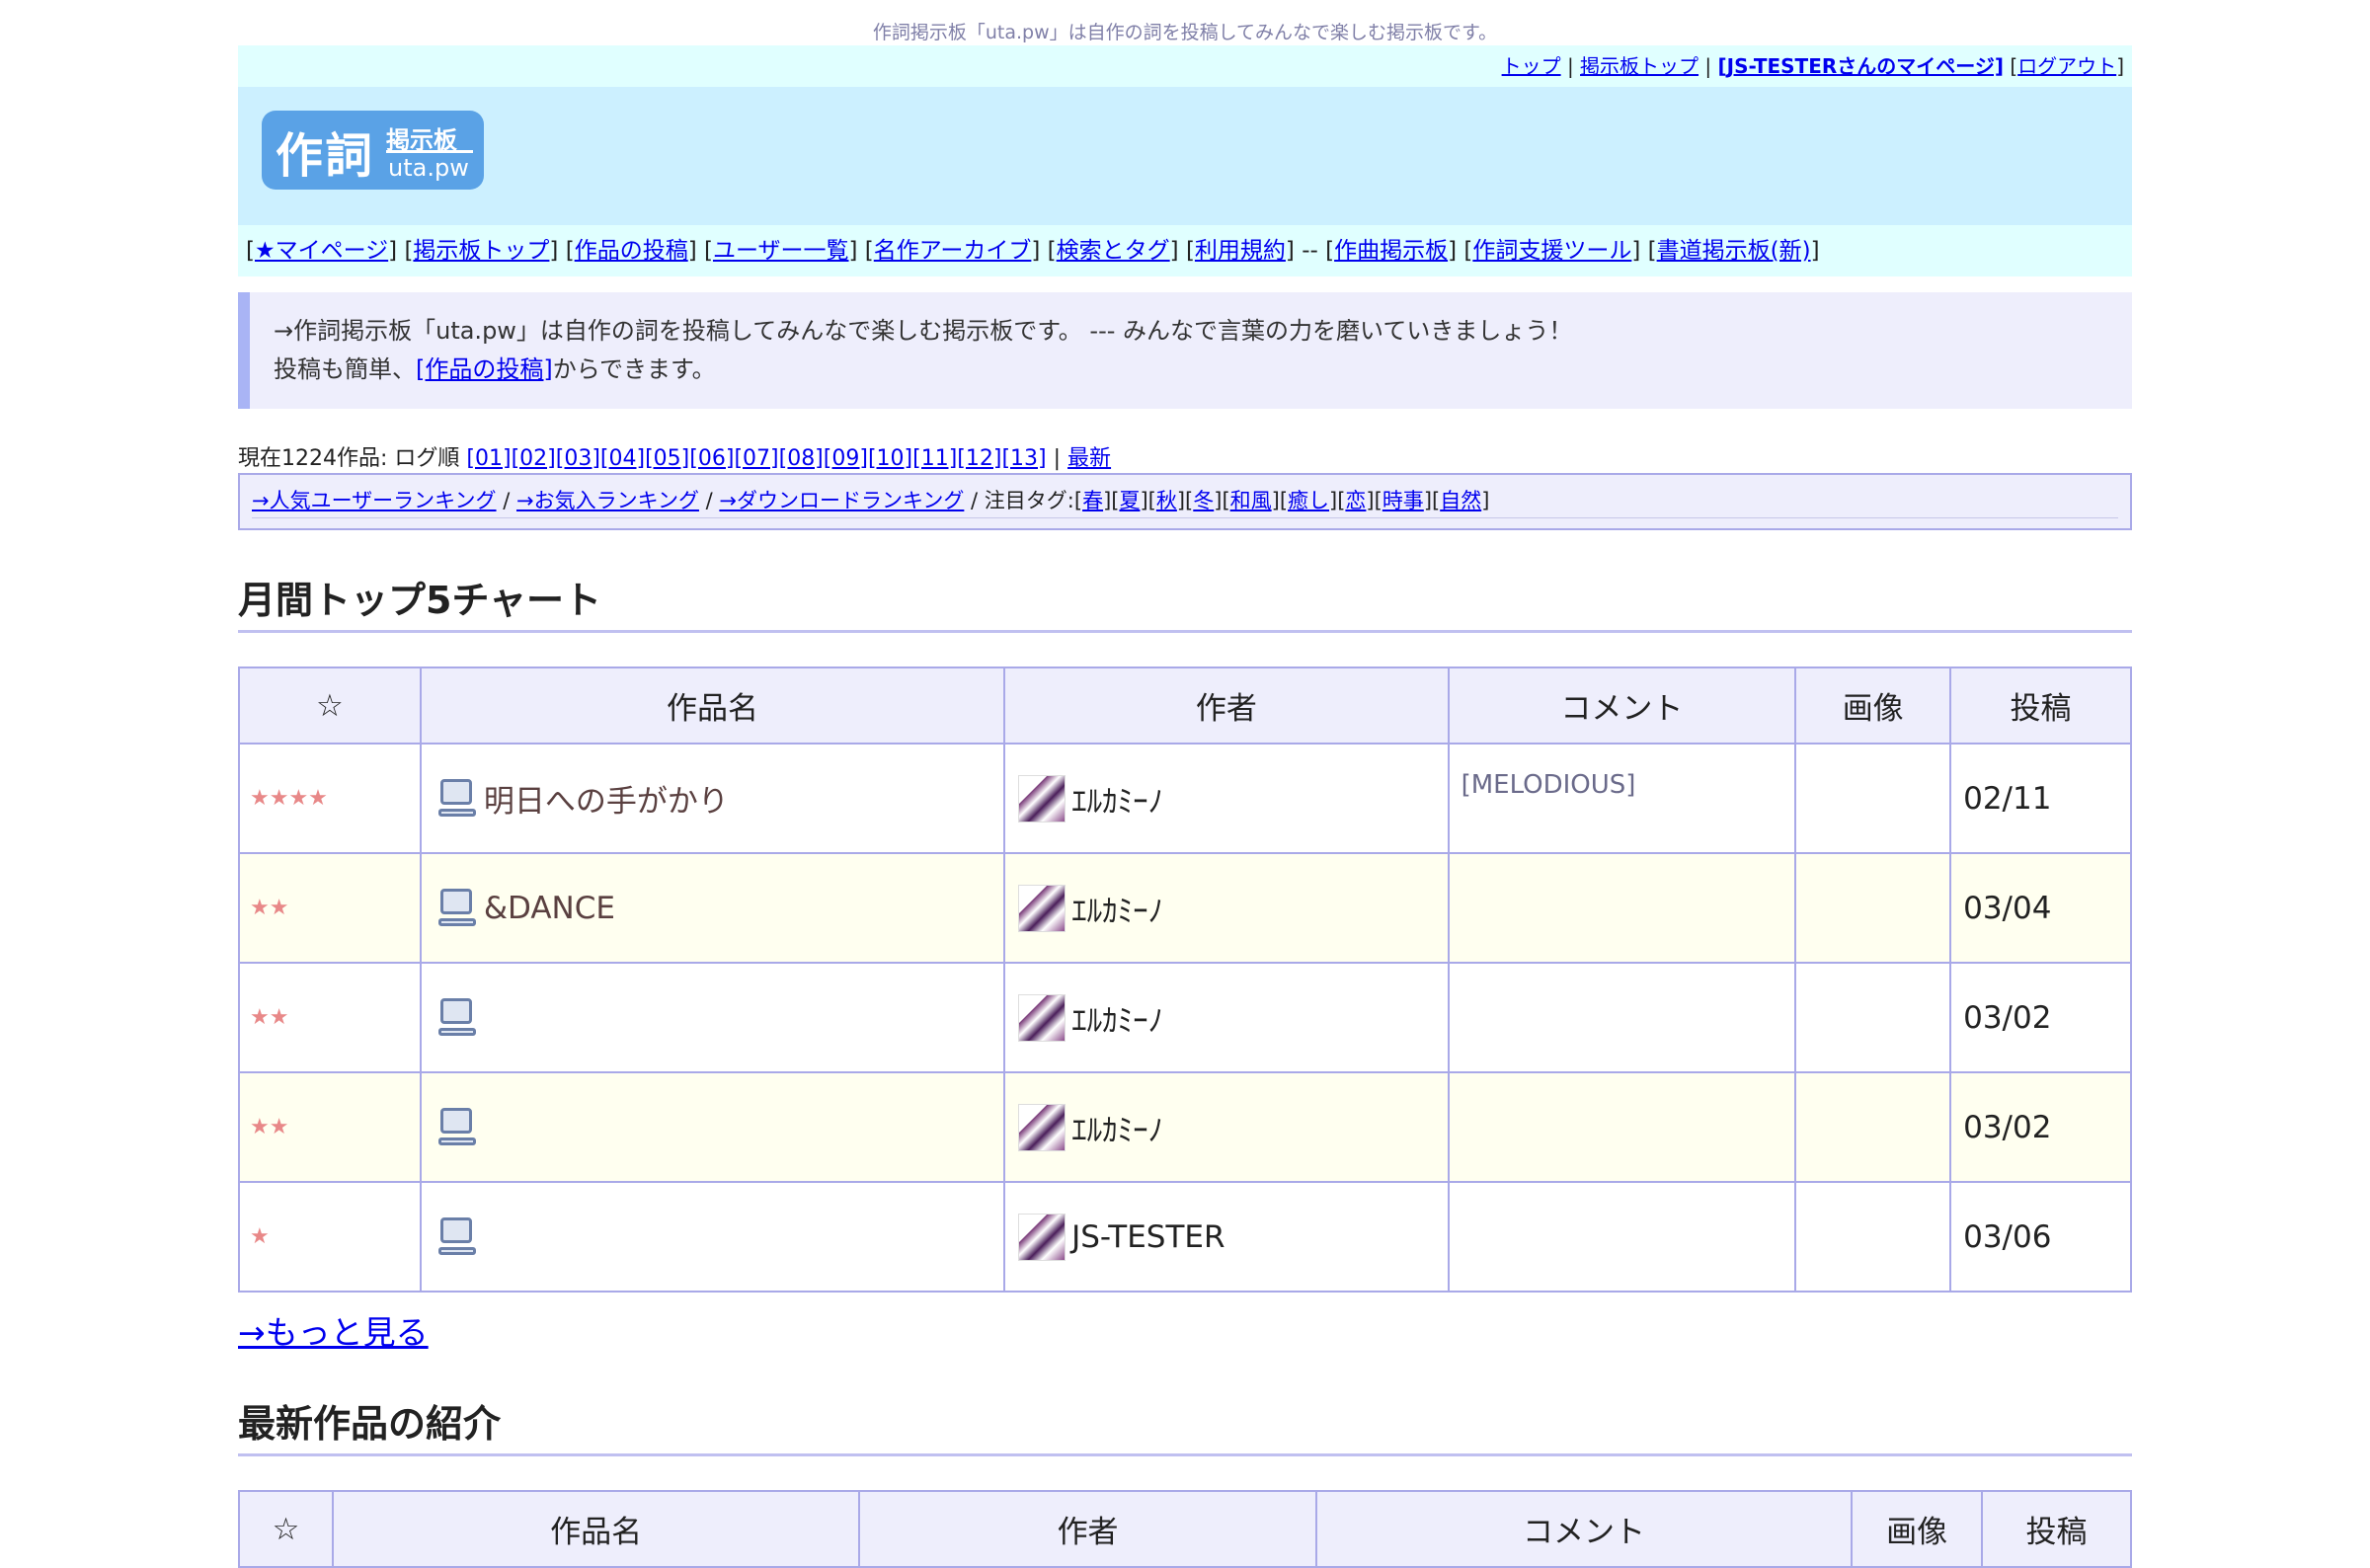  What do you see at coordinates (935, 458) in the screenshot?
I see `log-page-link: [11]` at bounding box center [935, 458].